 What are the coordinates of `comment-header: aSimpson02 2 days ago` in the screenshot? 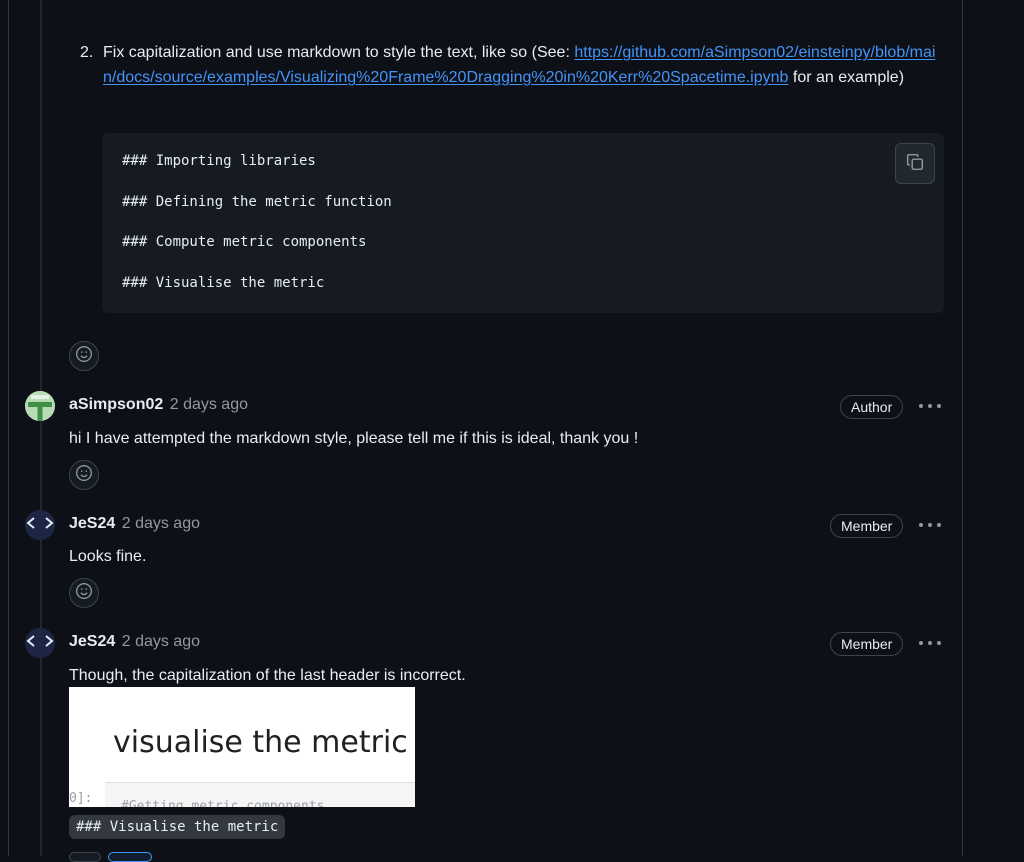 It's located at (158, 405).